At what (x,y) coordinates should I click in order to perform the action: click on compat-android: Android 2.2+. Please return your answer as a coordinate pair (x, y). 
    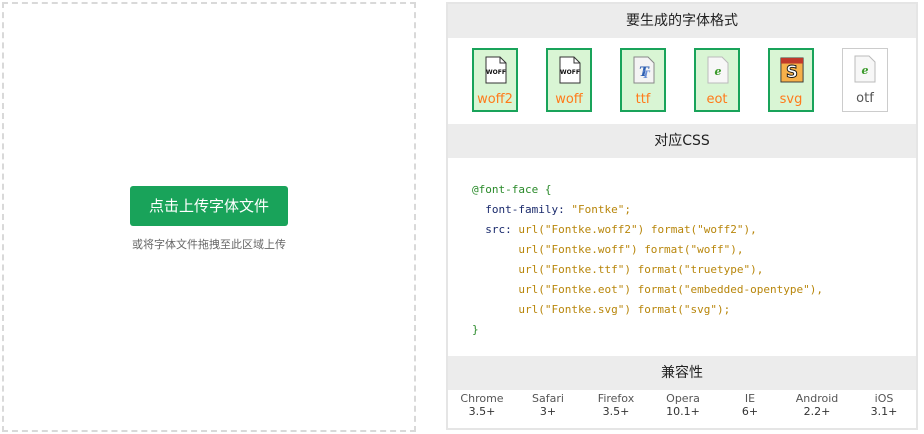
    Looking at the image, I should click on (817, 405).